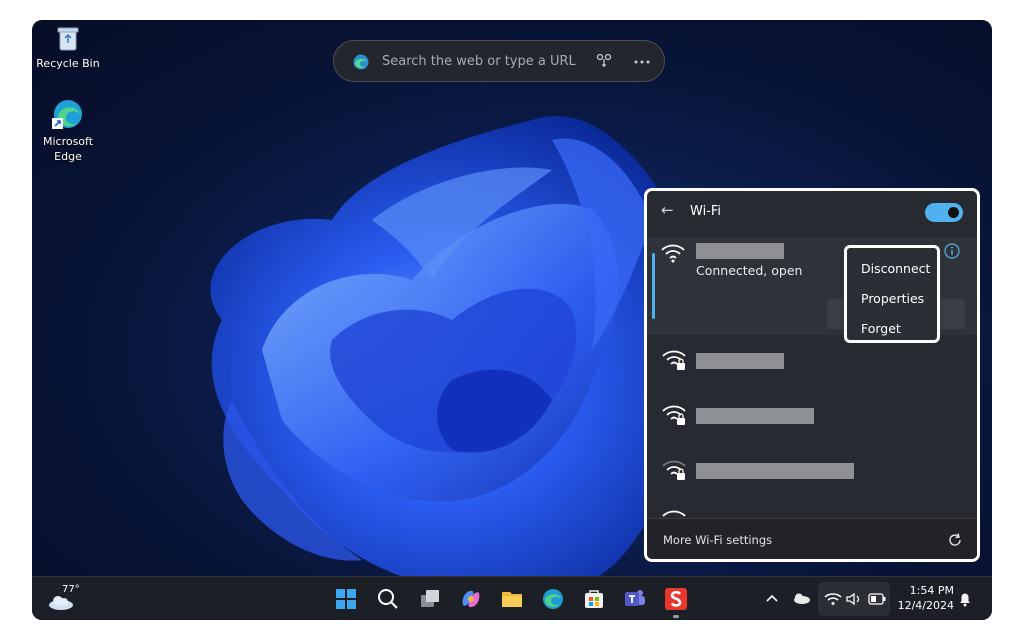 Image resolution: width=1024 pixels, height=640 pixels. What do you see at coordinates (749, 270) in the screenshot?
I see `connection-status: Connected, open` at bounding box center [749, 270].